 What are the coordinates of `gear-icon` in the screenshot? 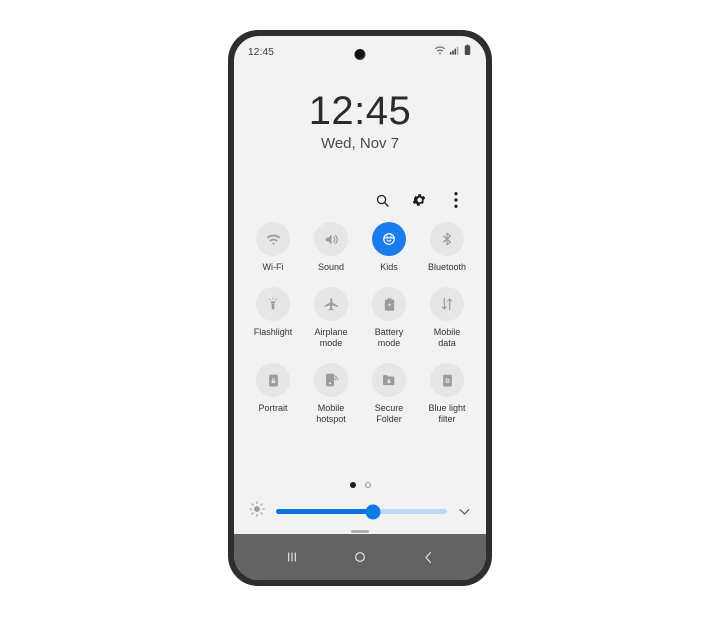 It's located at (419, 200).